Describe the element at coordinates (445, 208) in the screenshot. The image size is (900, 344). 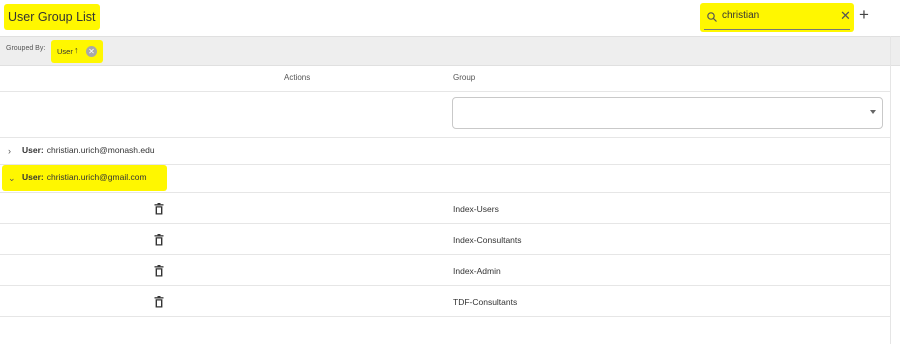
I see `table-row: Index-Users` at that location.